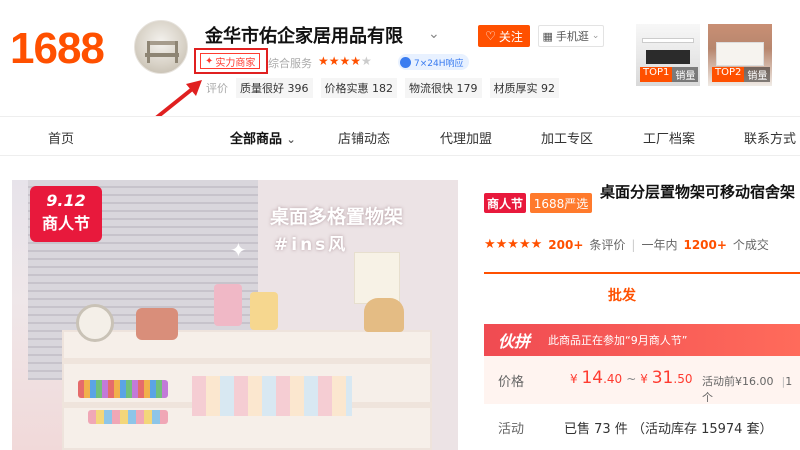 The width and height of the screenshot is (800, 450). Describe the element at coordinates (511, 382) in the screenshot. I see `price-label: 价格` at that location.